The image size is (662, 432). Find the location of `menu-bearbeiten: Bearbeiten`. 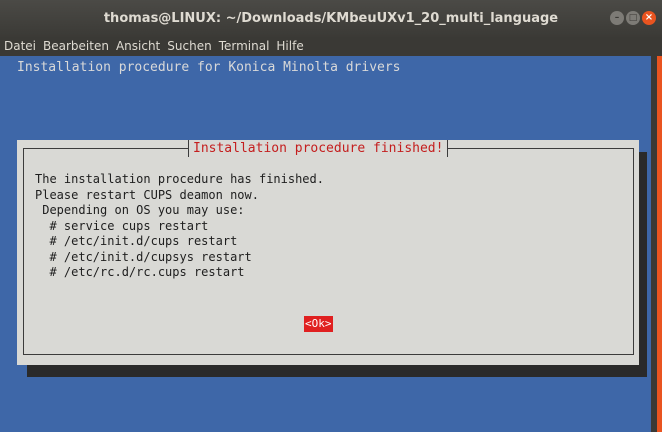

menu-bearbeiten: Bearbeiten is located at coordinates (76, 46).